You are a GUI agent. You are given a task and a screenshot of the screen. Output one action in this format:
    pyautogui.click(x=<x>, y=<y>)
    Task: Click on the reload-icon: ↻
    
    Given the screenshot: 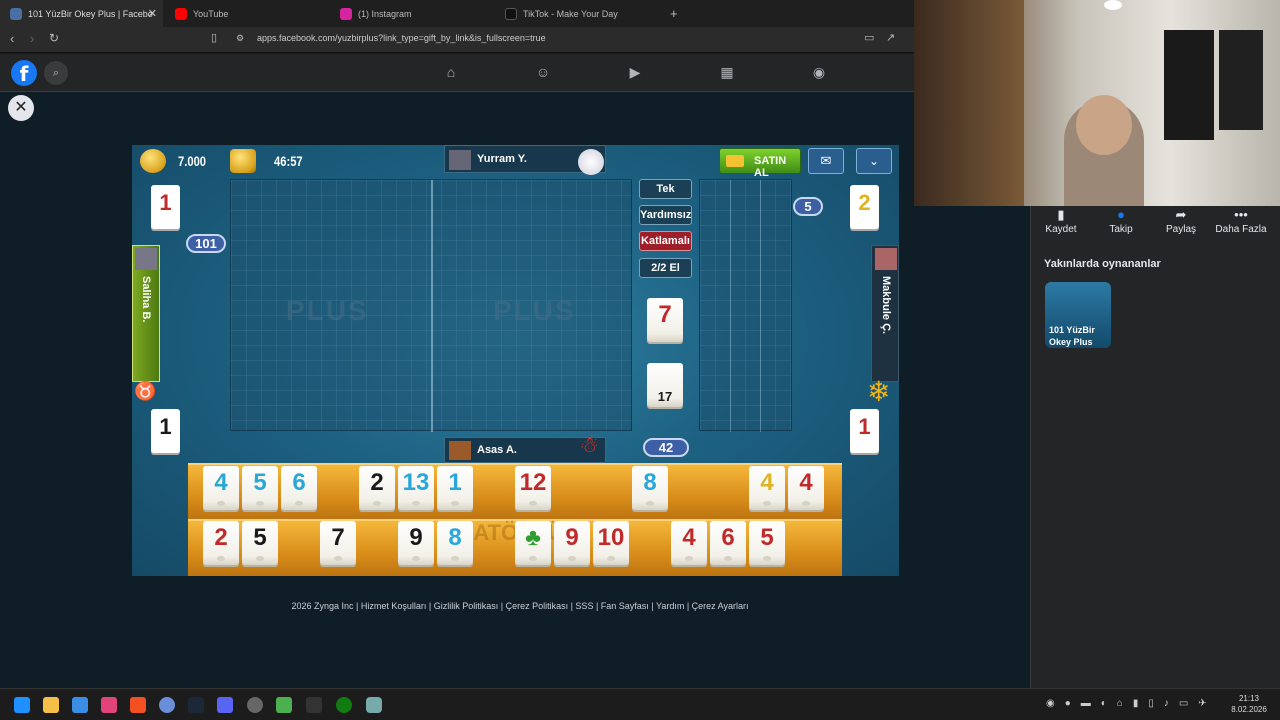 What is the action you would take?
    pyautogui.click(x=54, y=38)
    